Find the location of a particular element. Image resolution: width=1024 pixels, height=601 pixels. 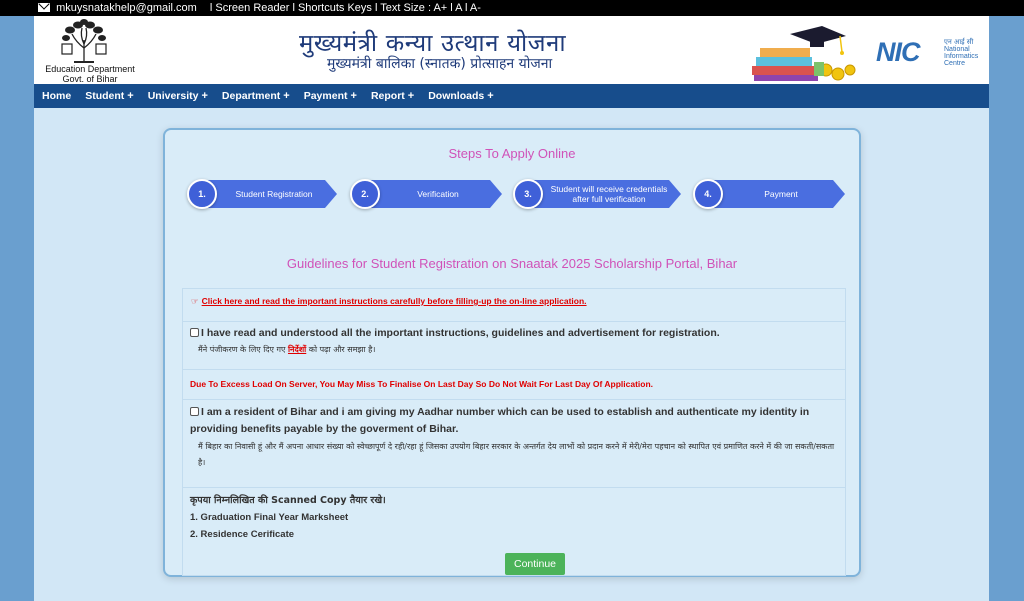

continue-button: Continue is located at coordinates (535, 564).